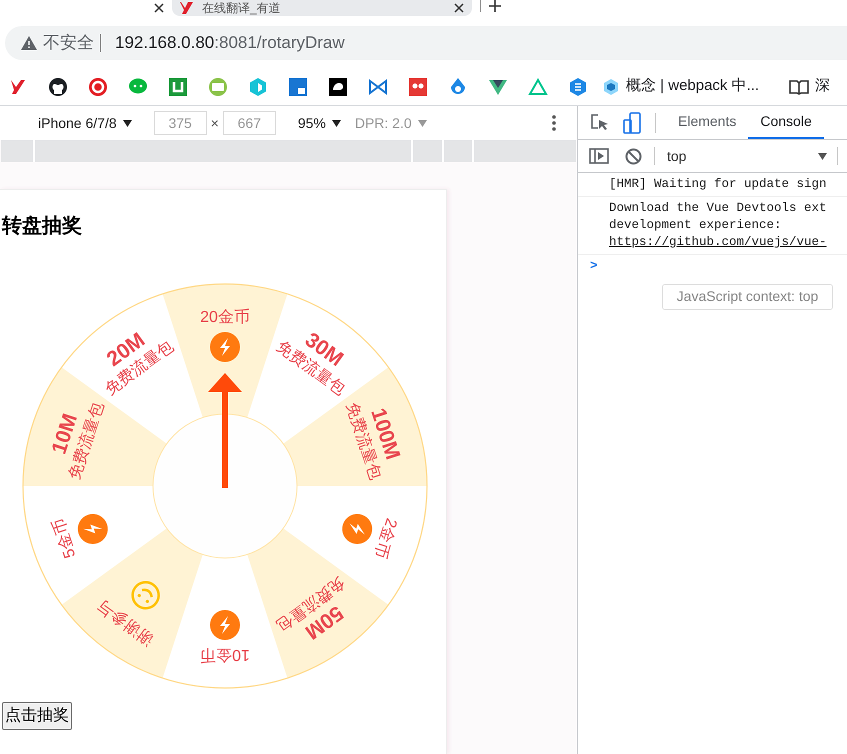 Image resolution: width=847 pixels, height=754 pixels. What do you see at coordinates (578, 86) in the screenshot?
I see `hexagon-icon` at bounding box center [578, 86].